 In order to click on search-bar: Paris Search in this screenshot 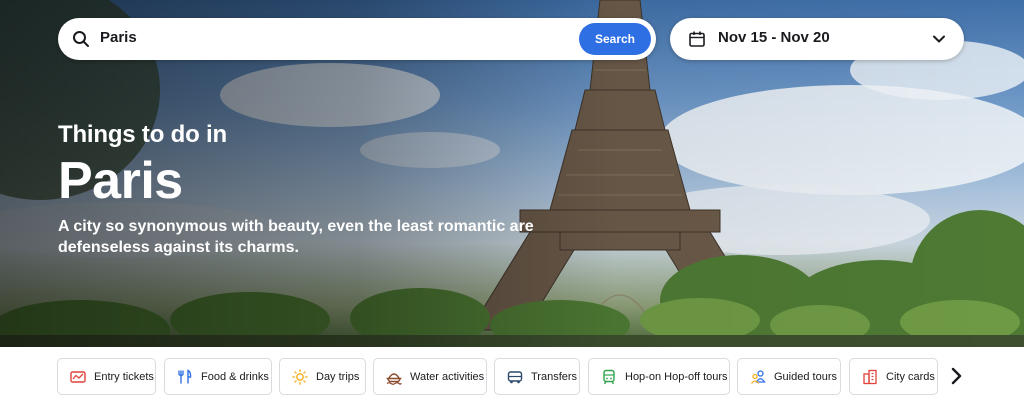, I will do `click(357, 39)`.